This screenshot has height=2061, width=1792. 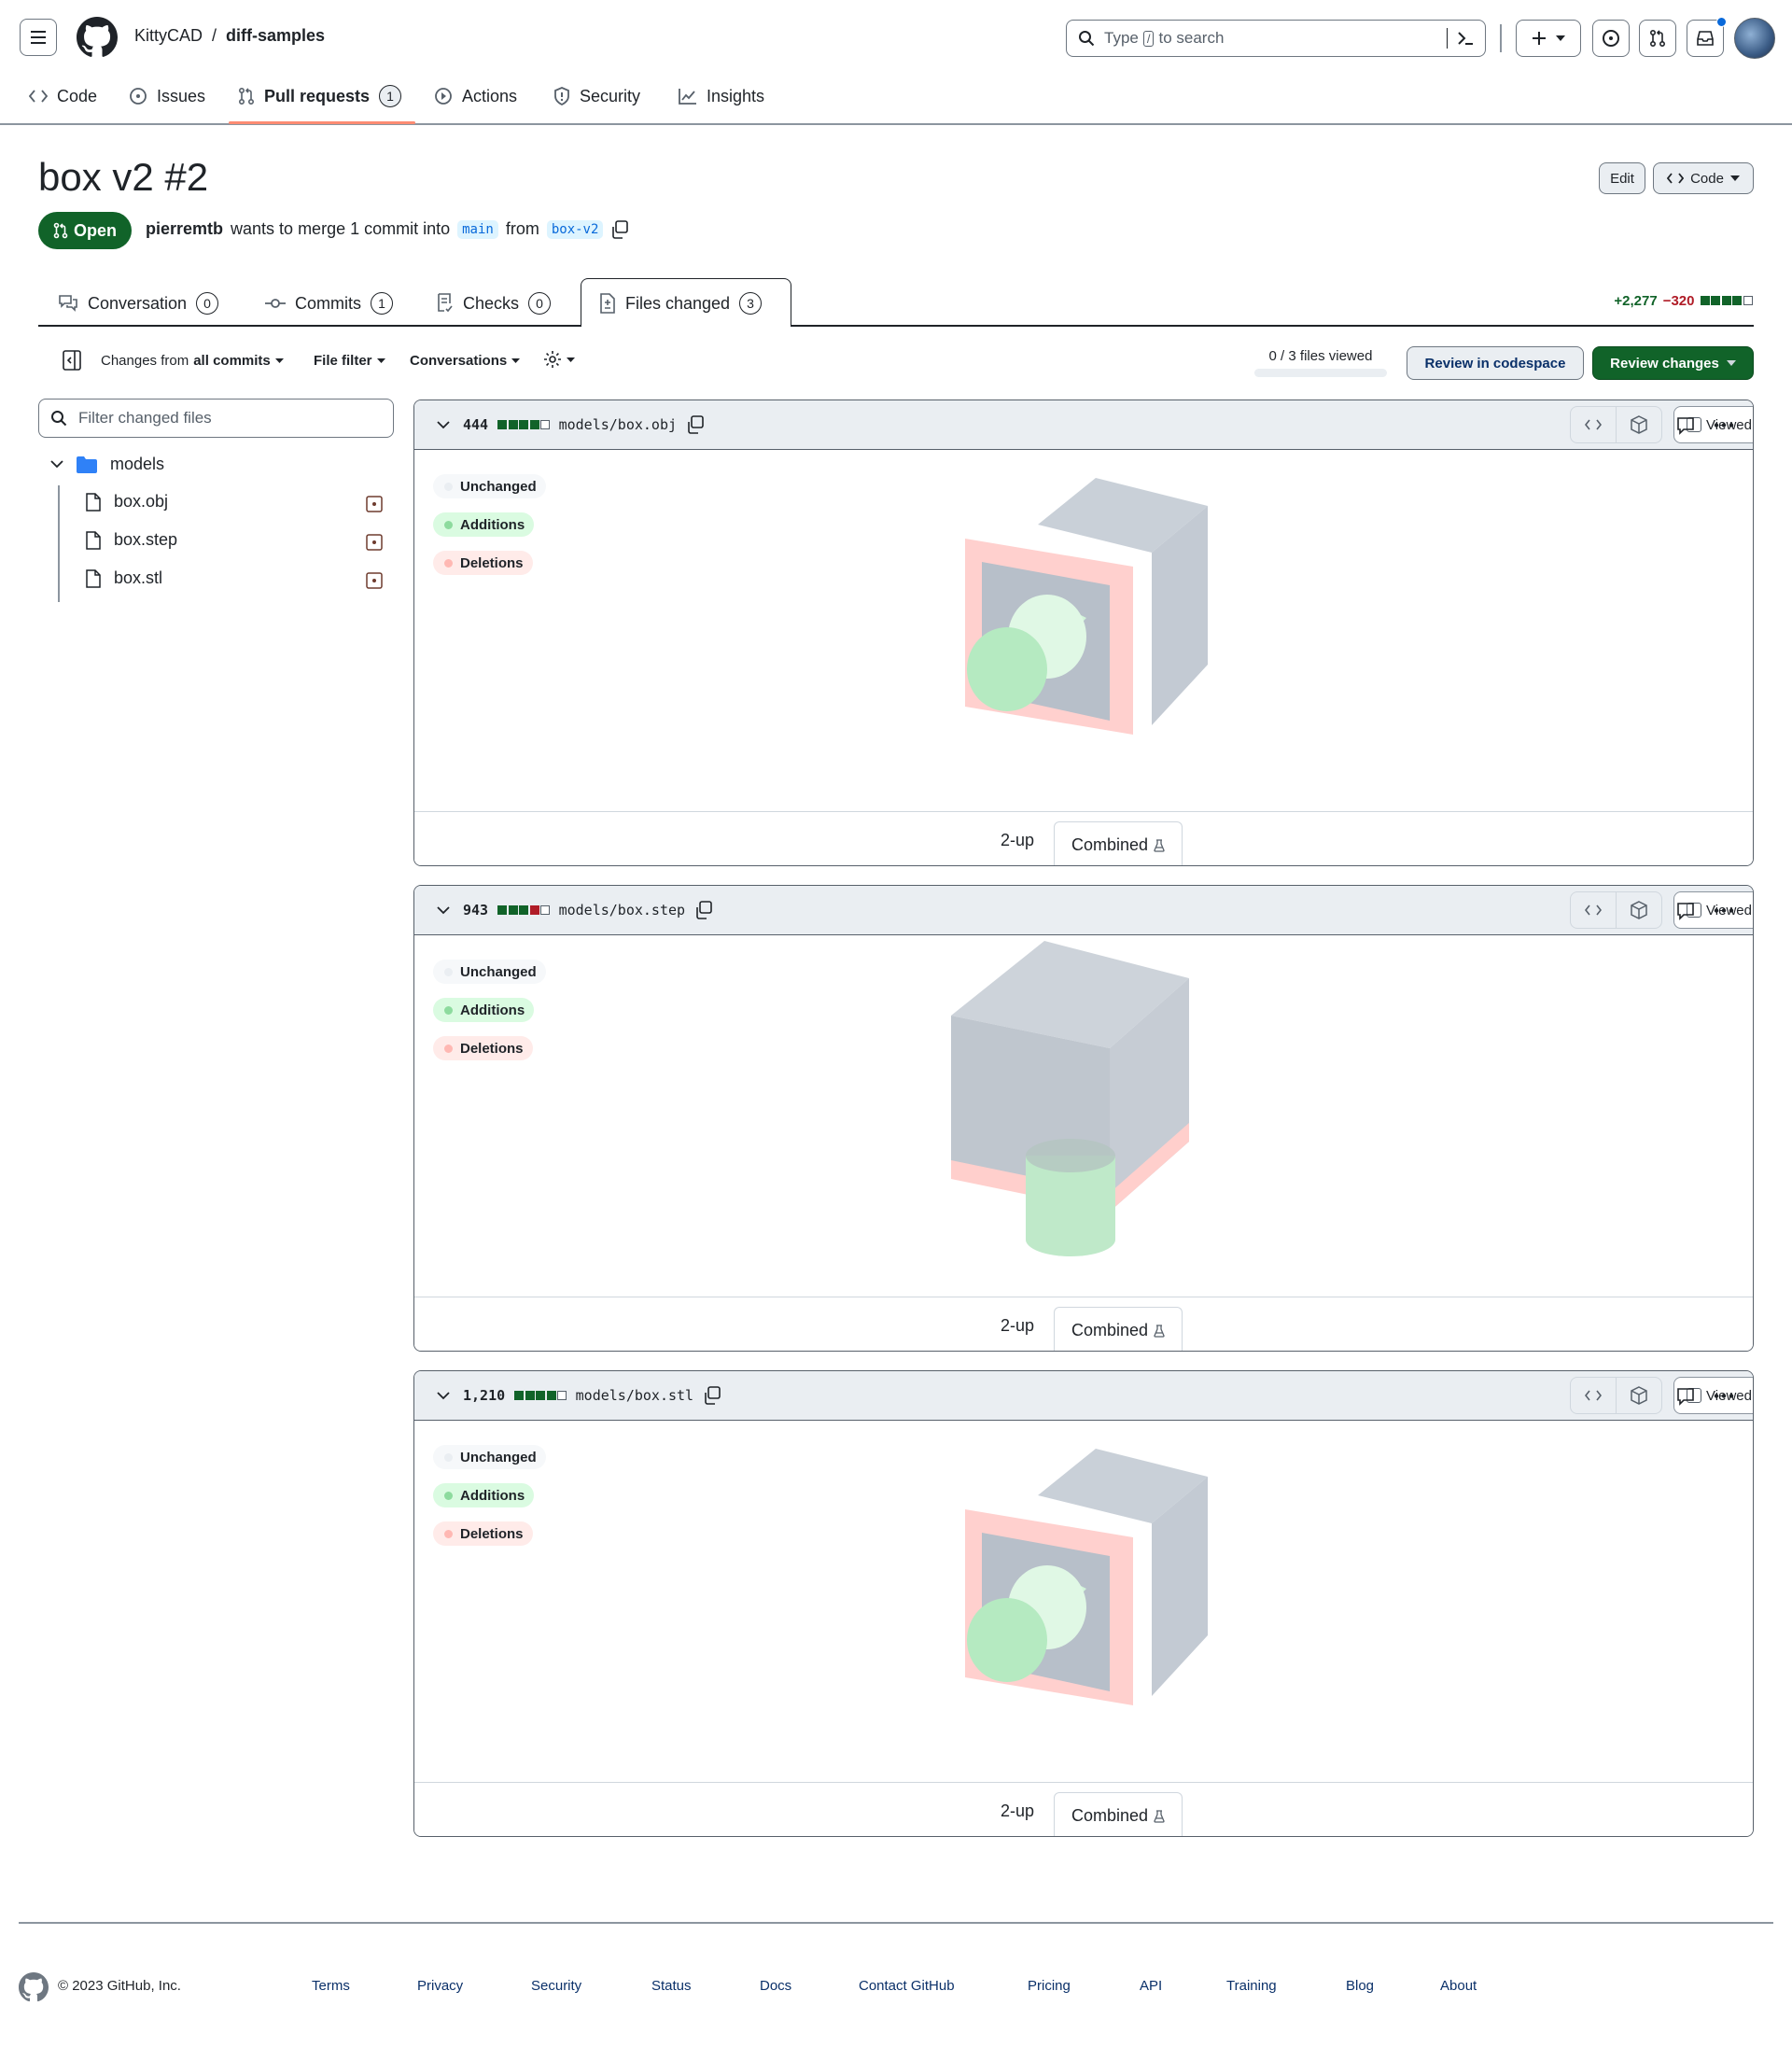 What do you see at coordinates (1276, 38) in the screenshot?
I see `search-input: Type / to search` at bounding box center [1276, 38].